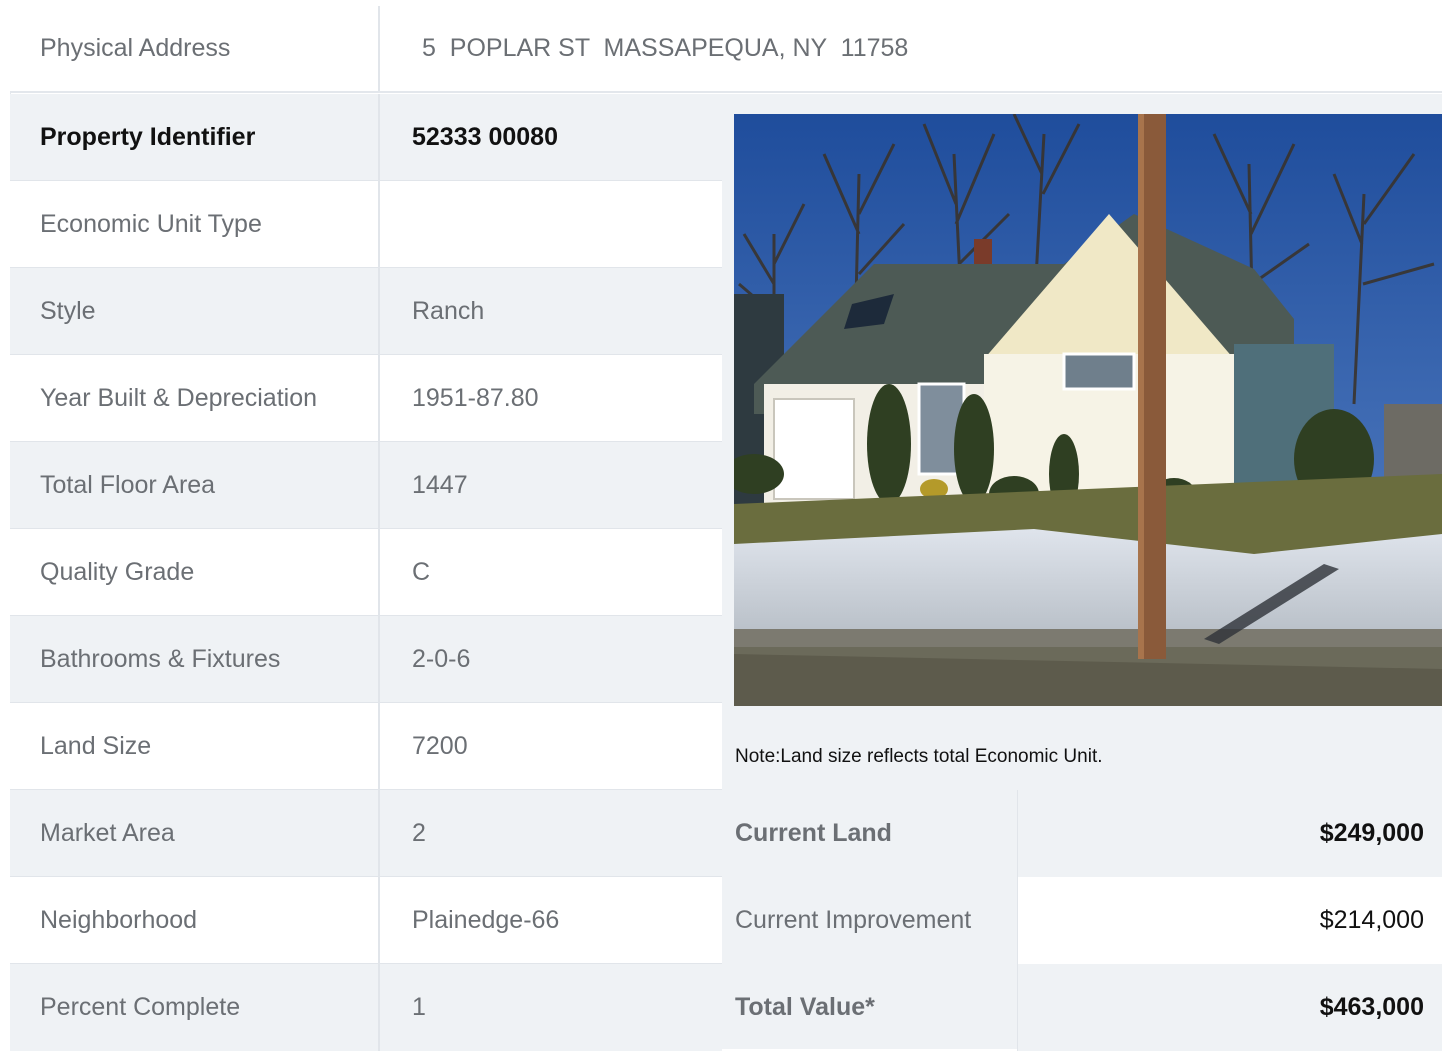 Image resolution: width=1442 pixels, height=1051 pixels. I want to click on style-value: Ranch, so click(448, 310).